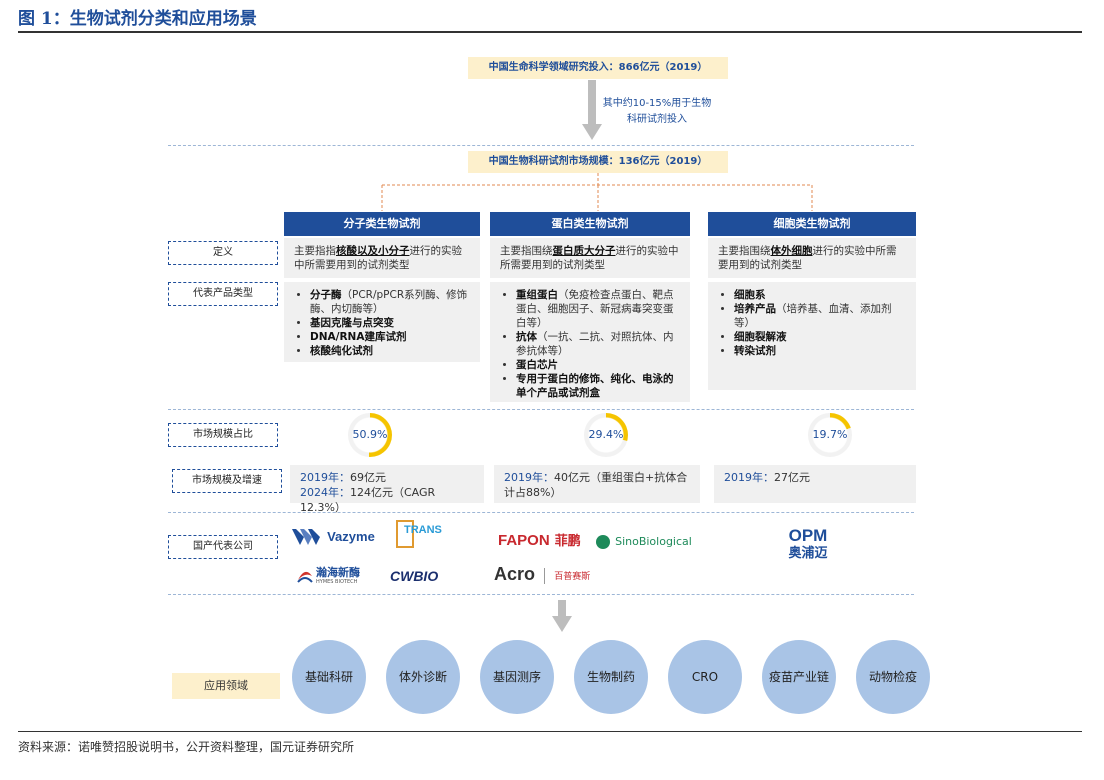 The height and width of the screenshot is (780, 1104). What do you see at coordinates (598, 162) in the screenshot?
I see `market-size-box: 中国生物科研试剂市场规模：136亿元（2019）` at bounding box center [598, 162].